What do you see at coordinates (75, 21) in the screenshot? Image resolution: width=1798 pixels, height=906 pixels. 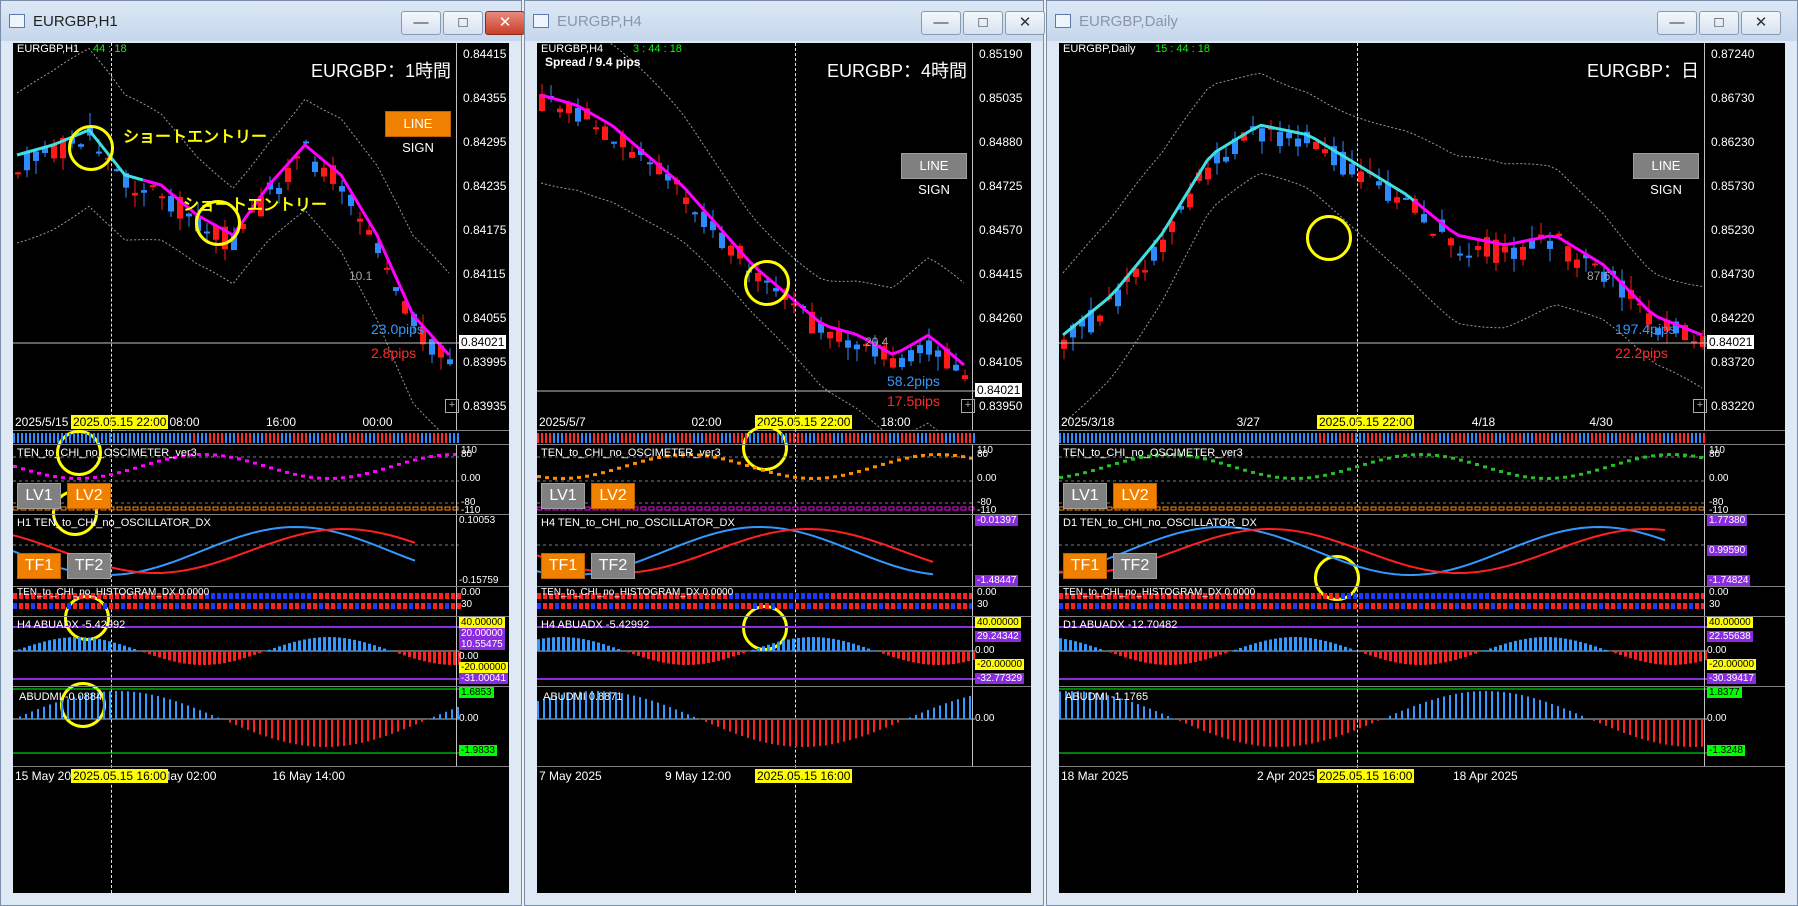 I see `window-title: EURGBP,H1` at bounding box center [75, 21].